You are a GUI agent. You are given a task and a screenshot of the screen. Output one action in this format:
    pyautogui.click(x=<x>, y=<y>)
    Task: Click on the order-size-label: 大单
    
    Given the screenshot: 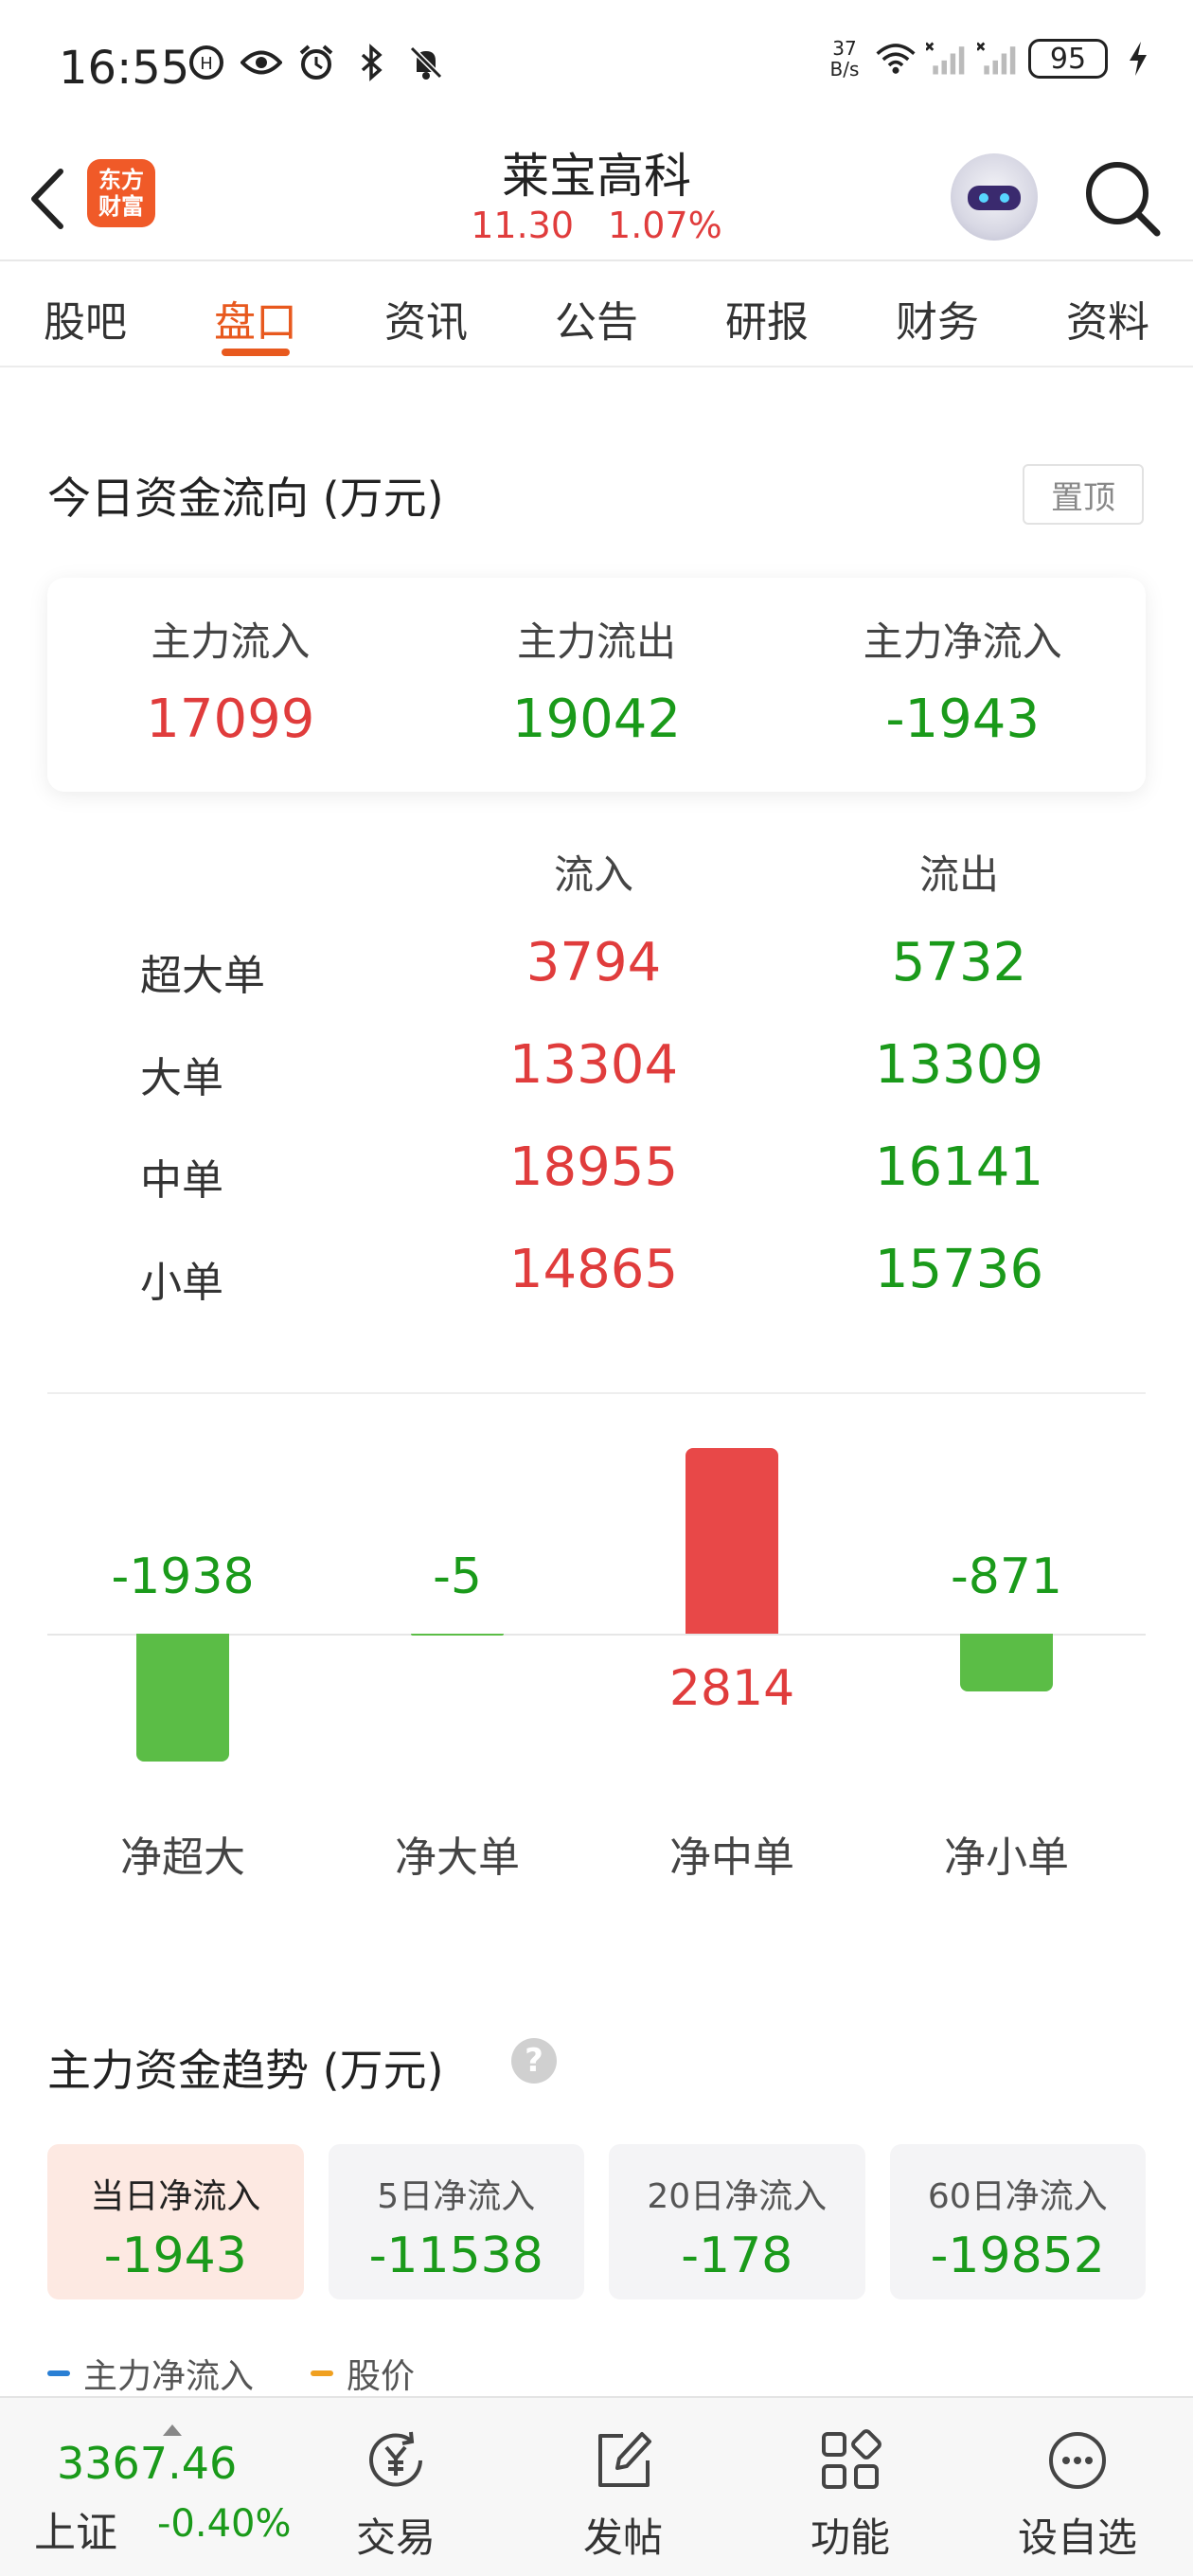 What is the action you would take?
    pyautogui.click(x=181, y=1078)
    